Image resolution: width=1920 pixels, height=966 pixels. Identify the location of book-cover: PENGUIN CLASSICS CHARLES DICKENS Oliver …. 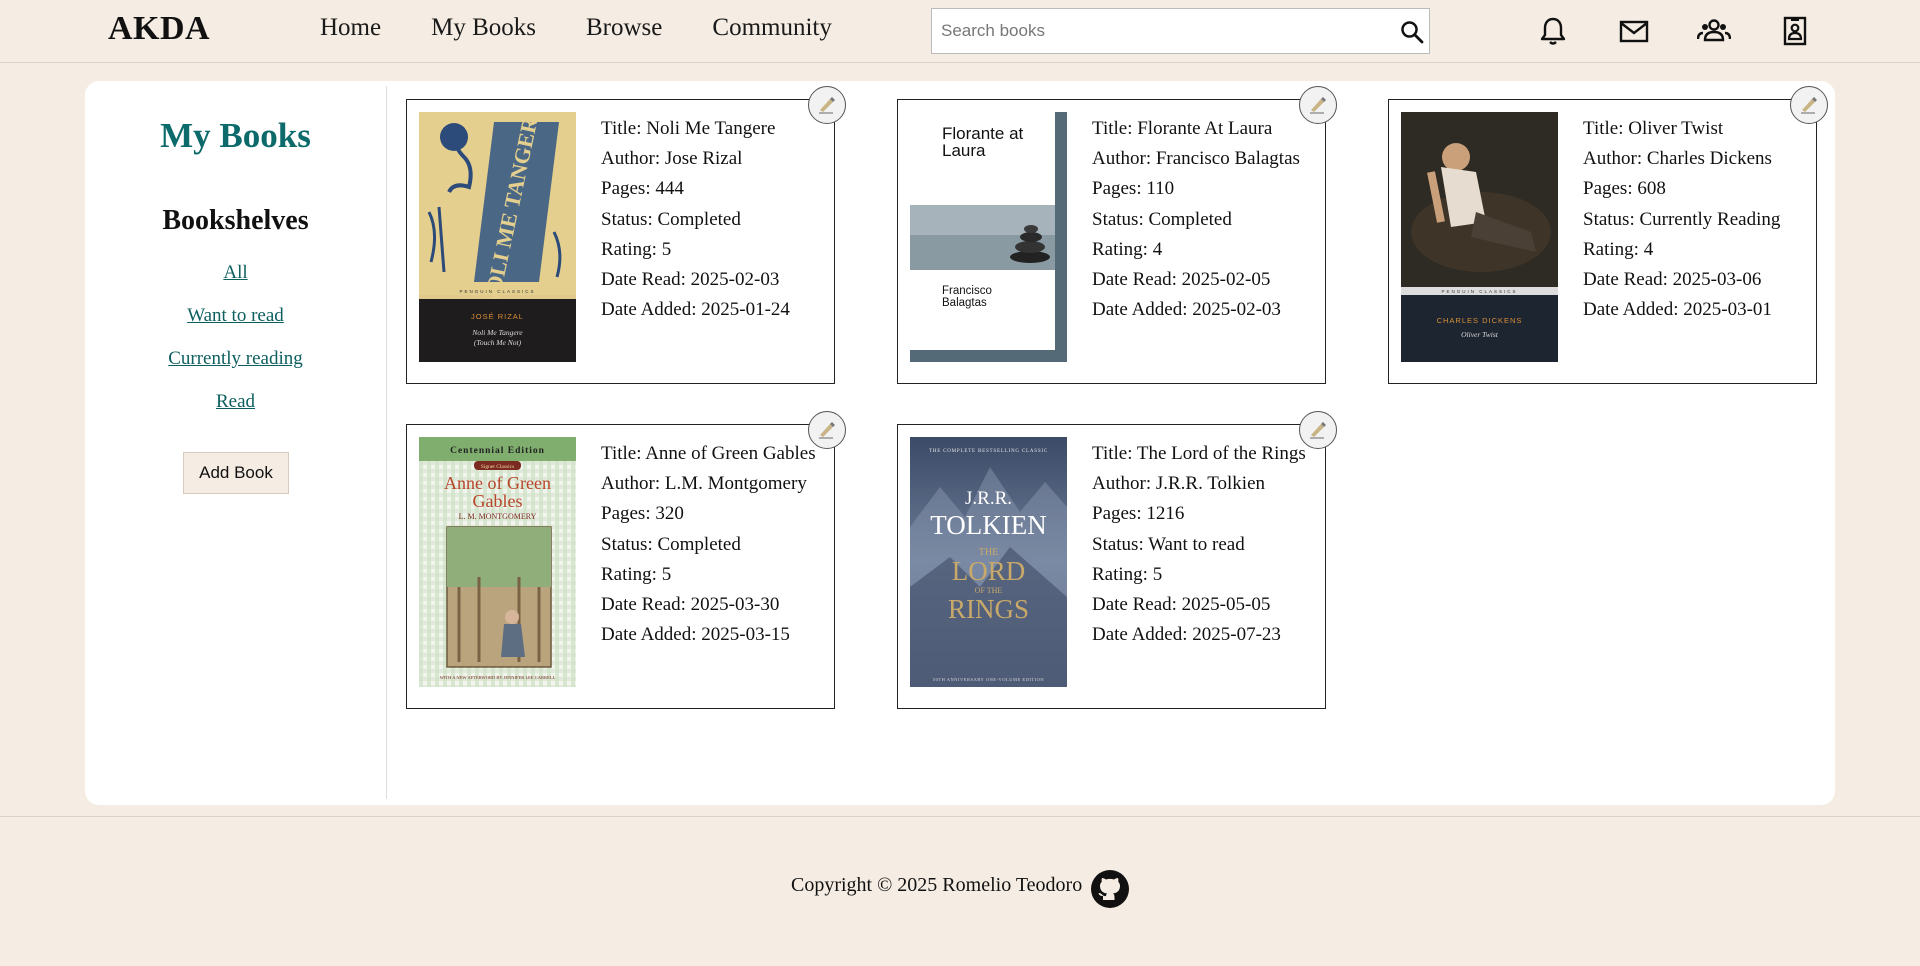
(1479, 237).